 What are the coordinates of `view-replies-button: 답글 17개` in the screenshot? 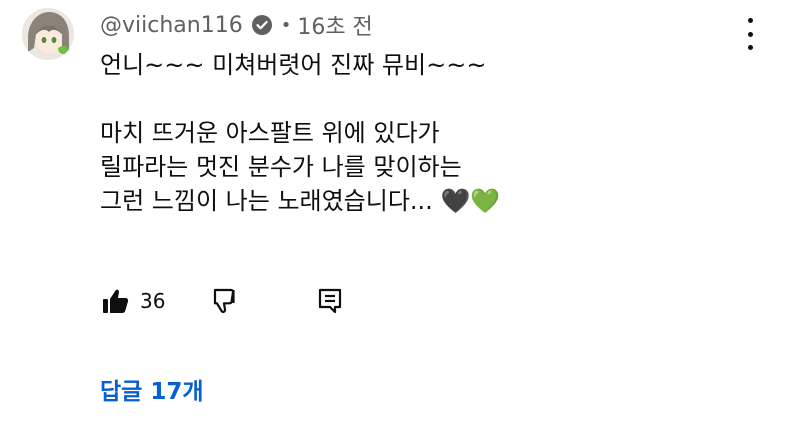 It's located at (152, 389).